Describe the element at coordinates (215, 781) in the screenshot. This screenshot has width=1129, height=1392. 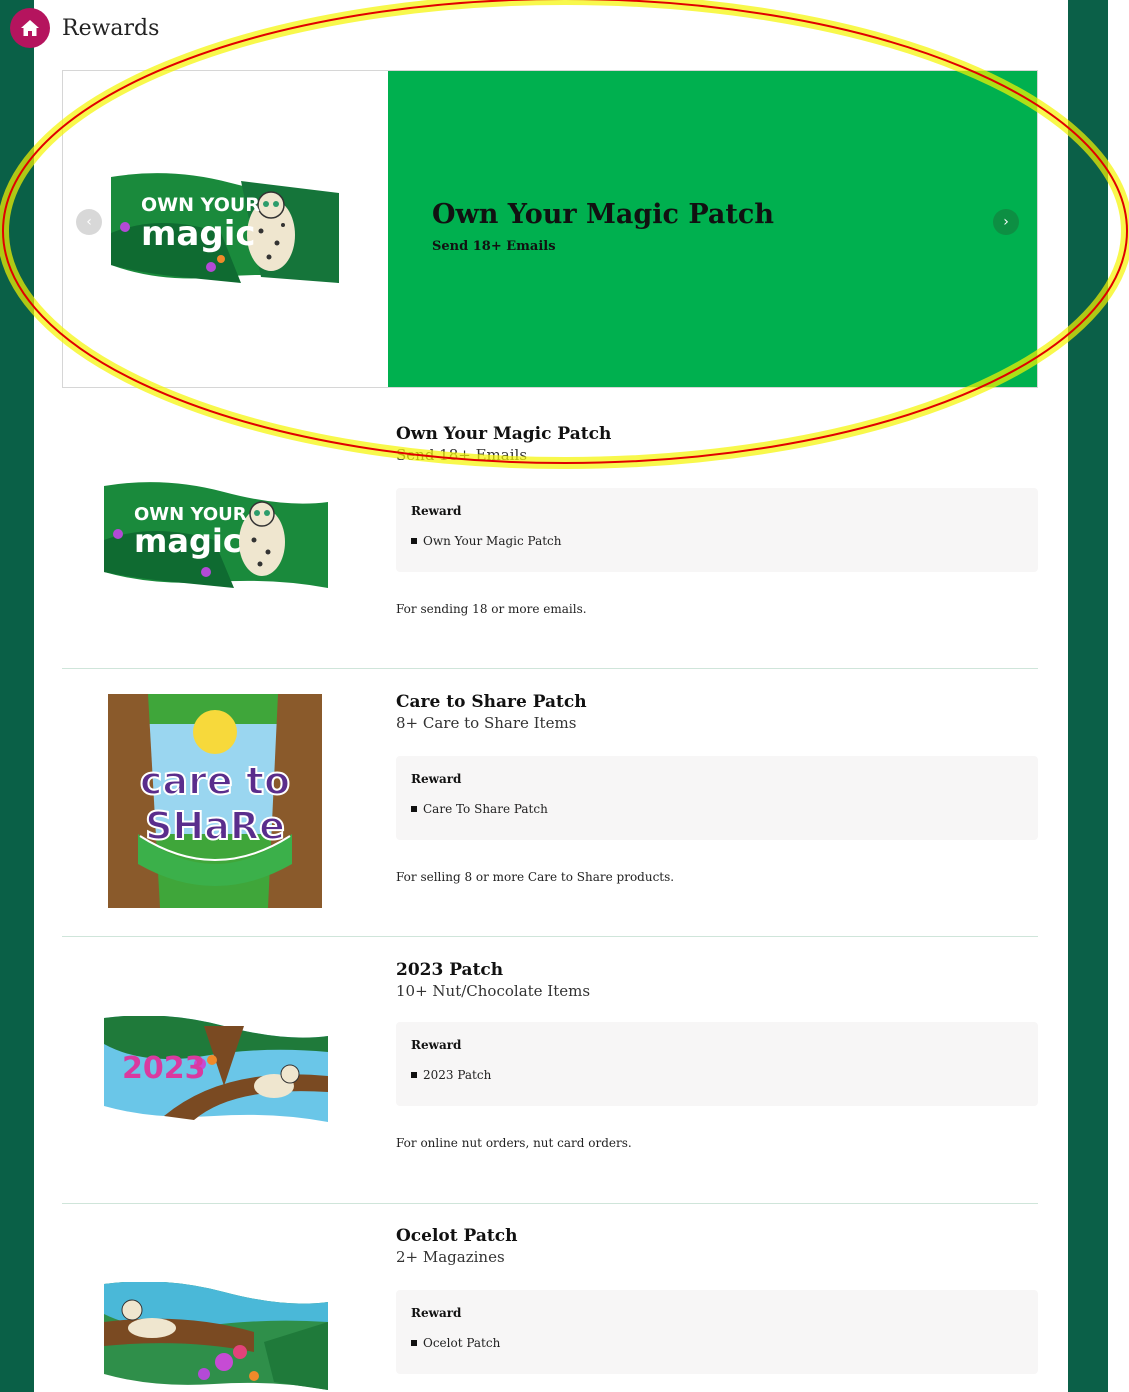
I see `svg-text: care to` at that location.